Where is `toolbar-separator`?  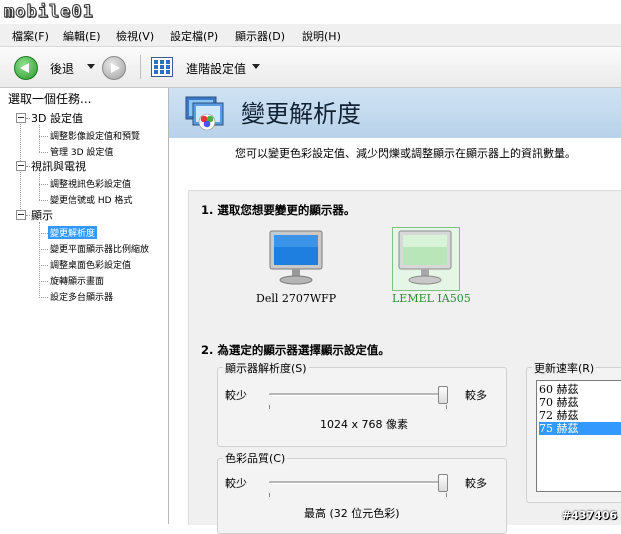 toolbar-separator is located at coordinates (140, 67).